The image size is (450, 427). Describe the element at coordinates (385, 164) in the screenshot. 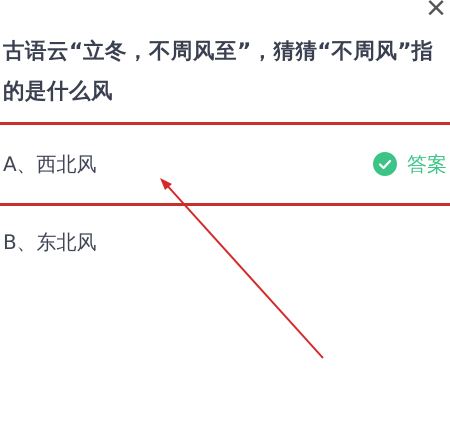

I see `check-icon` at that location.